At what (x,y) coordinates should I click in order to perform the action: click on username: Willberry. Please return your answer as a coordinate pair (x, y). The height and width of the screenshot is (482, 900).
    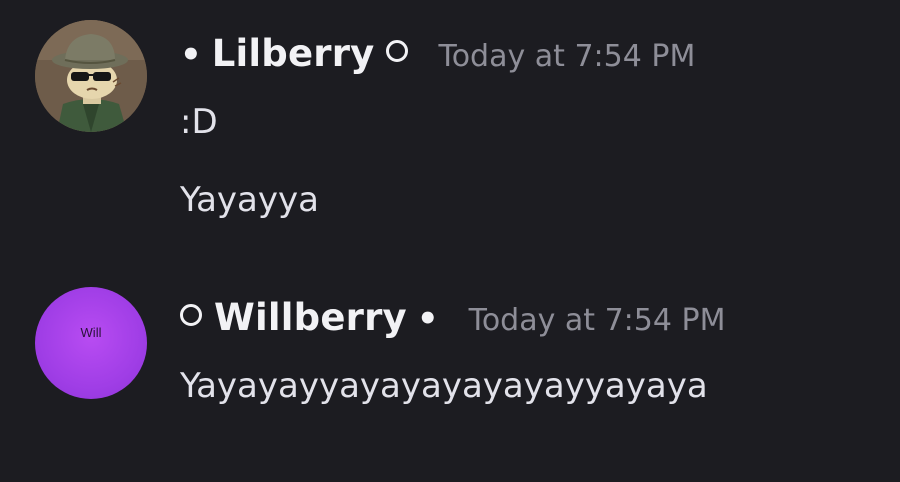
    Looking at the image, I should click on (310, 317).